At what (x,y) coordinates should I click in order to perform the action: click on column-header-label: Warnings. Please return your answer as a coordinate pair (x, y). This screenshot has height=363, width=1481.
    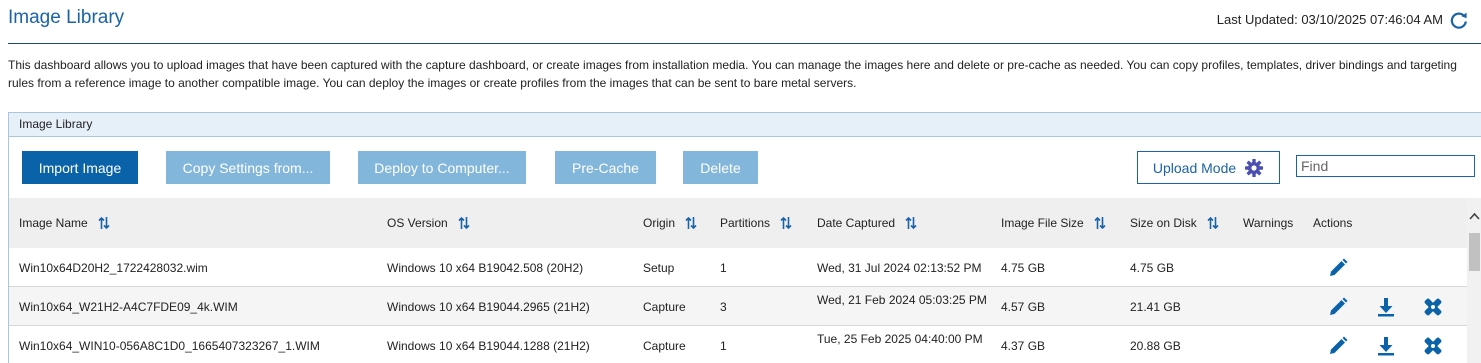
    Looking at the image, I should click on (1268, 223).